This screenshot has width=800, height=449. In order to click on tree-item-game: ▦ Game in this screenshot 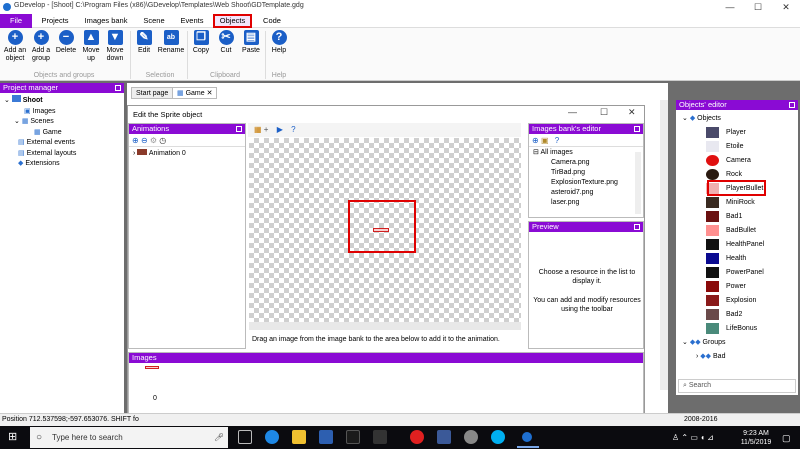, I will do `click(64, 133)`.